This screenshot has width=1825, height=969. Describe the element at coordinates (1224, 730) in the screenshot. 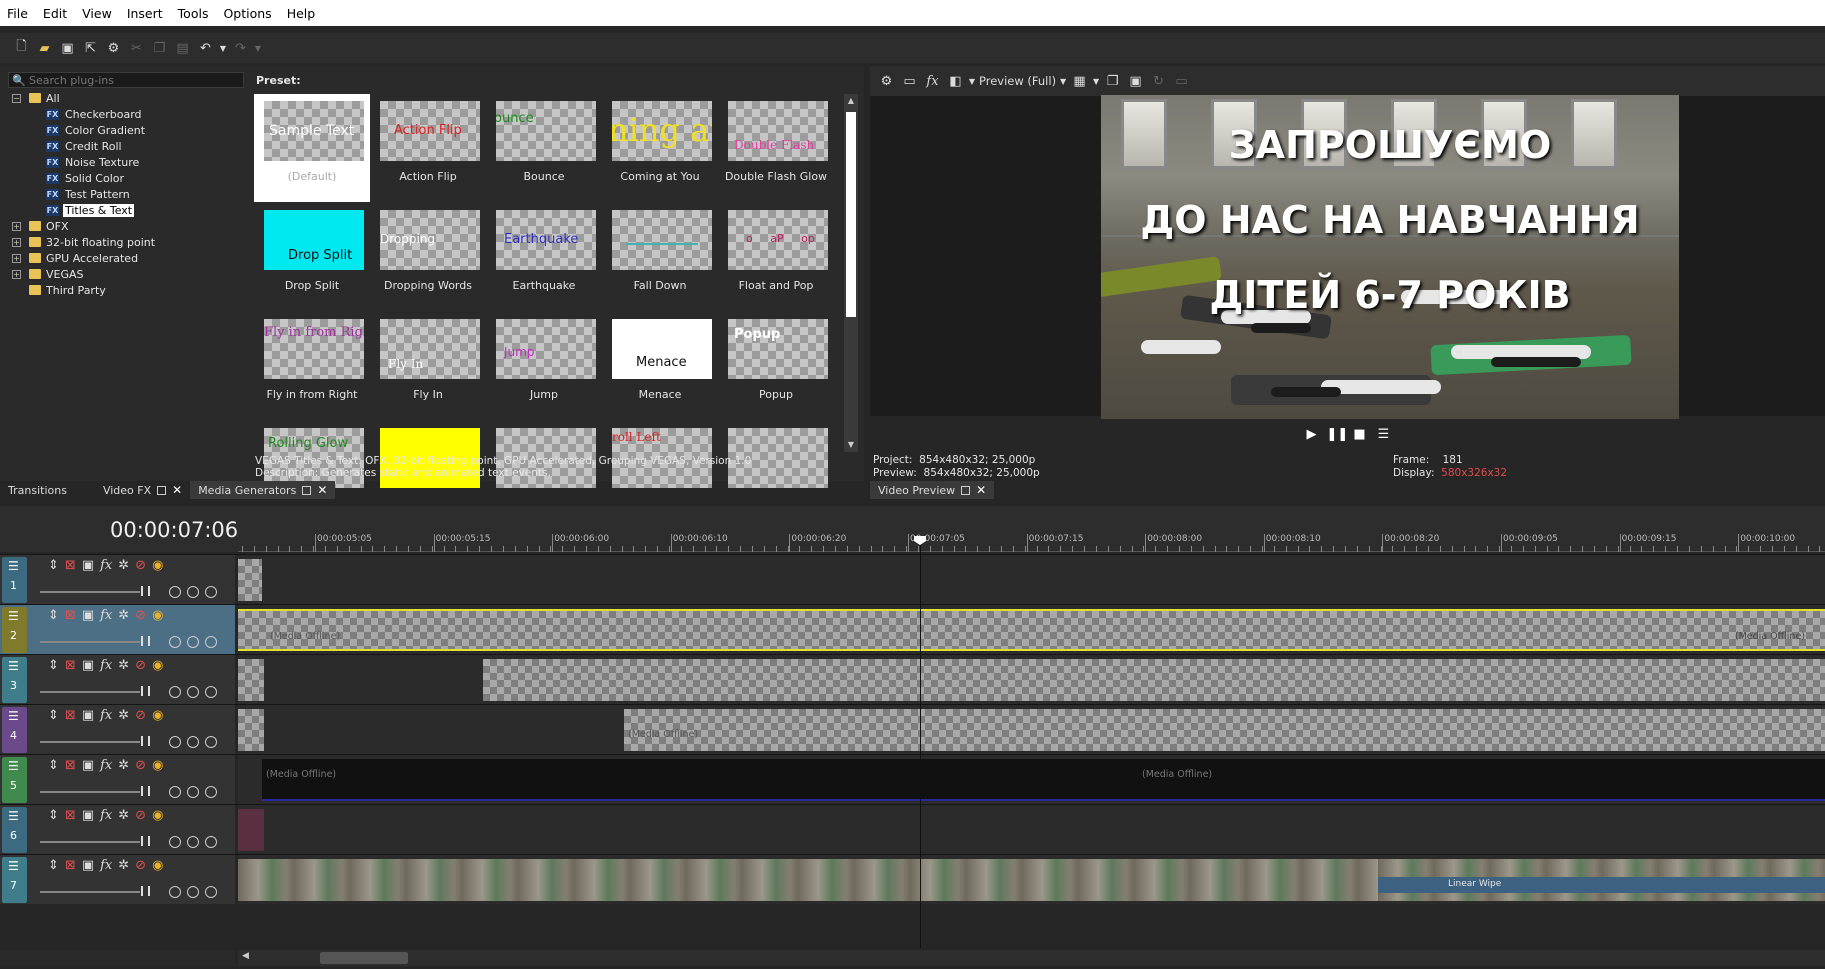

I see `event-clip: (Media Offline)` at that location.